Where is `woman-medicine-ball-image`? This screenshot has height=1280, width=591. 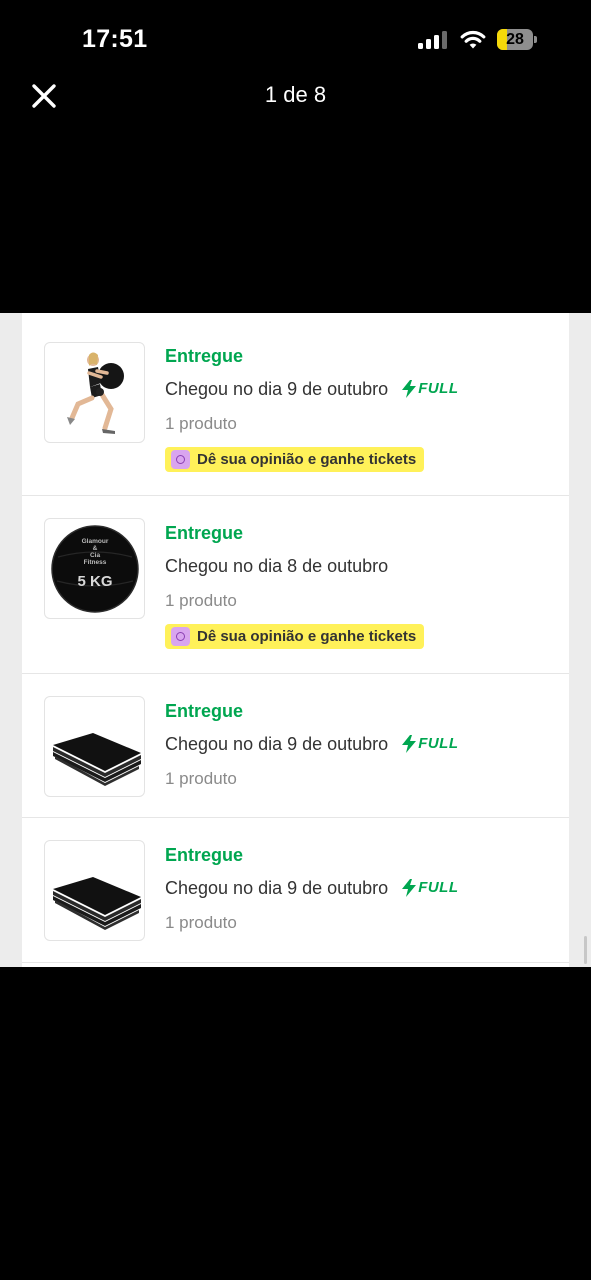
woman-medicine-ball-image is located at coordinates (95, 393).